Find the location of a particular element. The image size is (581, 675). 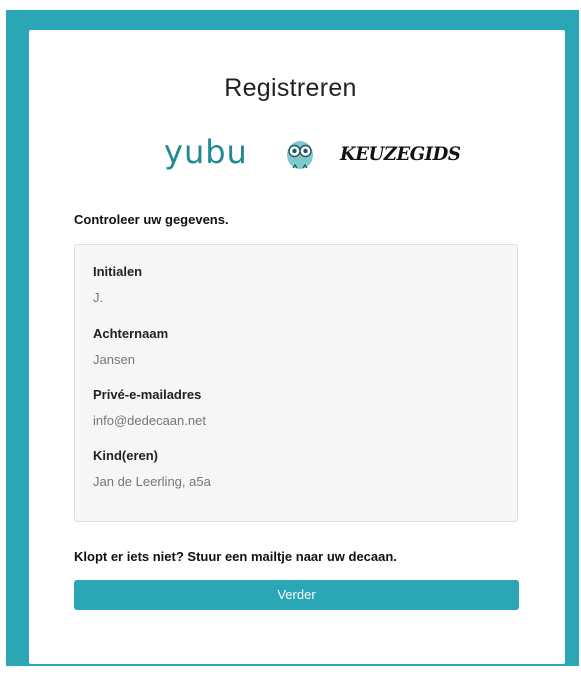

continue-button: Verder is located at coordinates (296, 595).